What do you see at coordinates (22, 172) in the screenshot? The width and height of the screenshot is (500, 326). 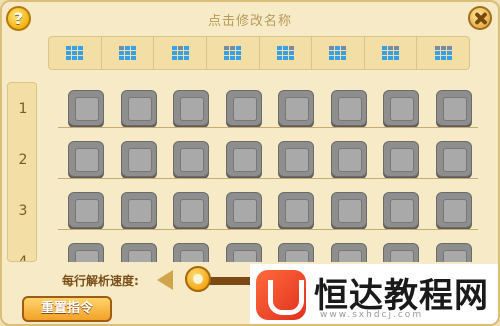 I see `row-header-bar: 1 2 3 4` at bounding box center [22, 172].